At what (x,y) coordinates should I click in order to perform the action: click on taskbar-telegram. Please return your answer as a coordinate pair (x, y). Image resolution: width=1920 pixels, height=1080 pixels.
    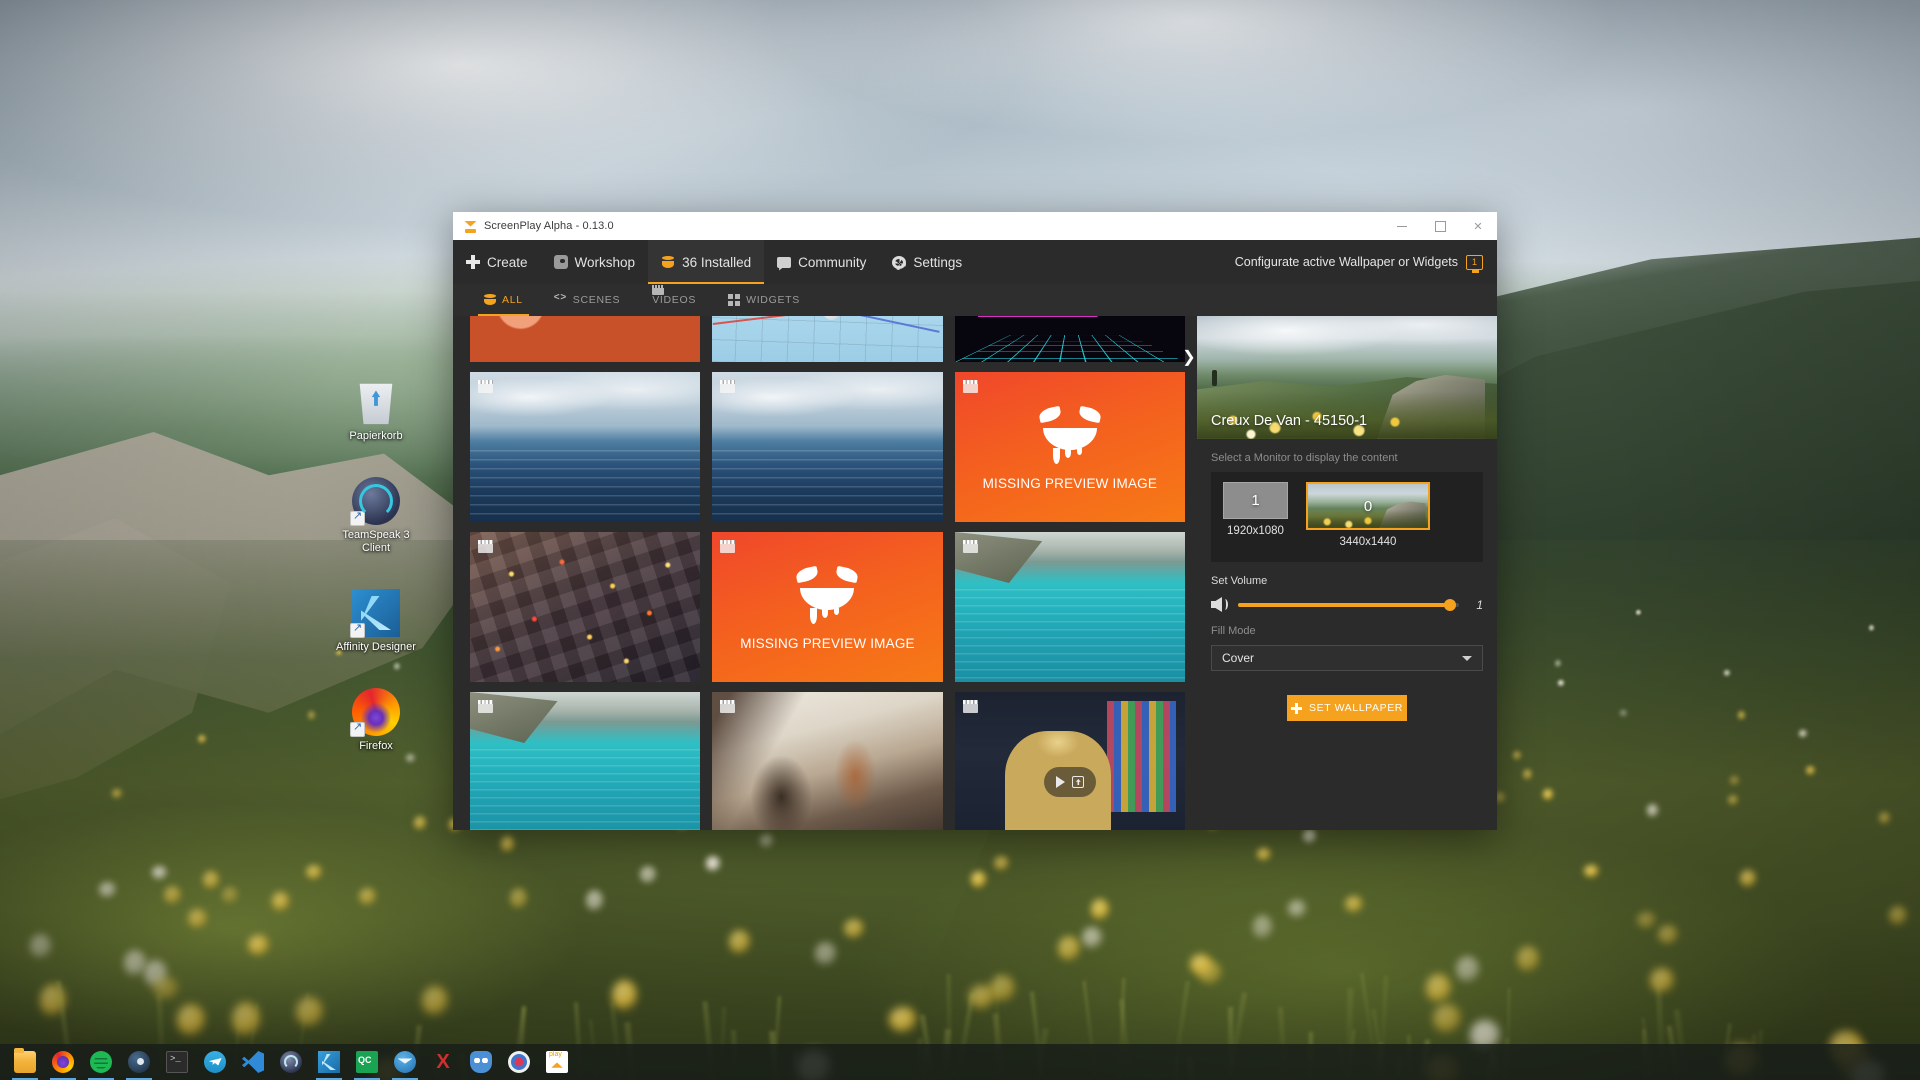
    Looking at the image, I should click on (215, 1062).